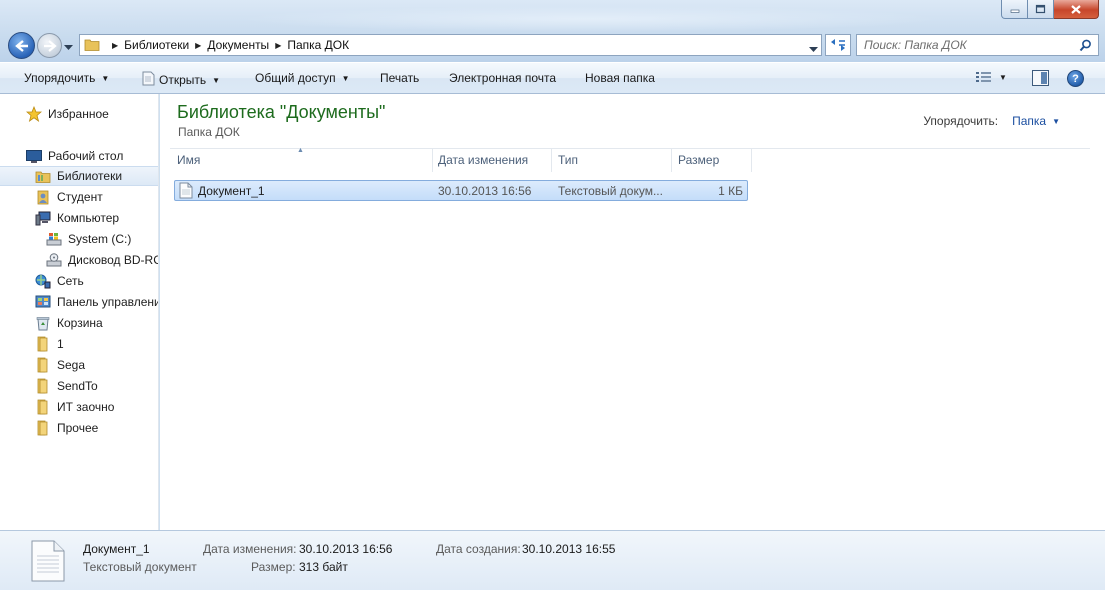 The width and height of the screenshot is (1105, 590). I want to click on library-title: Библиотека "Документы", so click(281, 112).